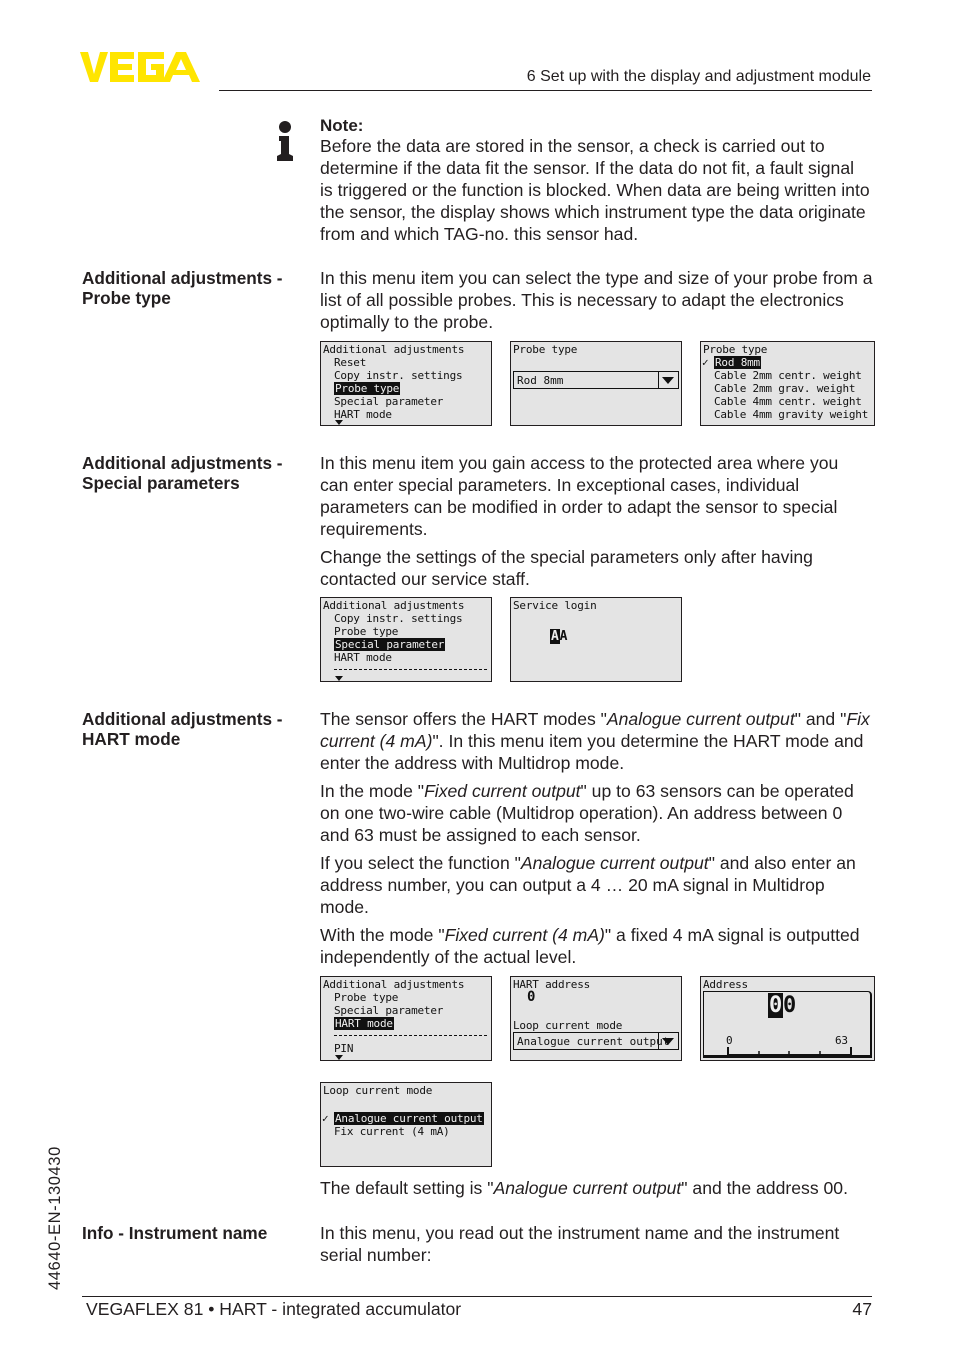  I want to click on list-item: Cable 4mm gravity weight, so click(791, 414).